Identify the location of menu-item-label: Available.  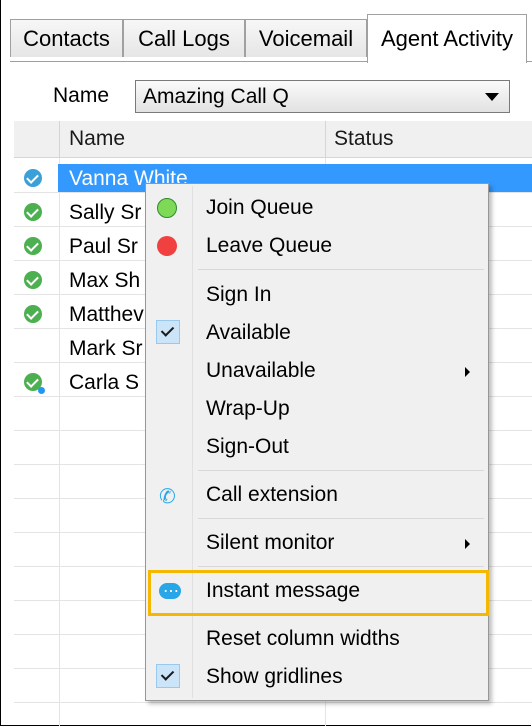
(248, 332).